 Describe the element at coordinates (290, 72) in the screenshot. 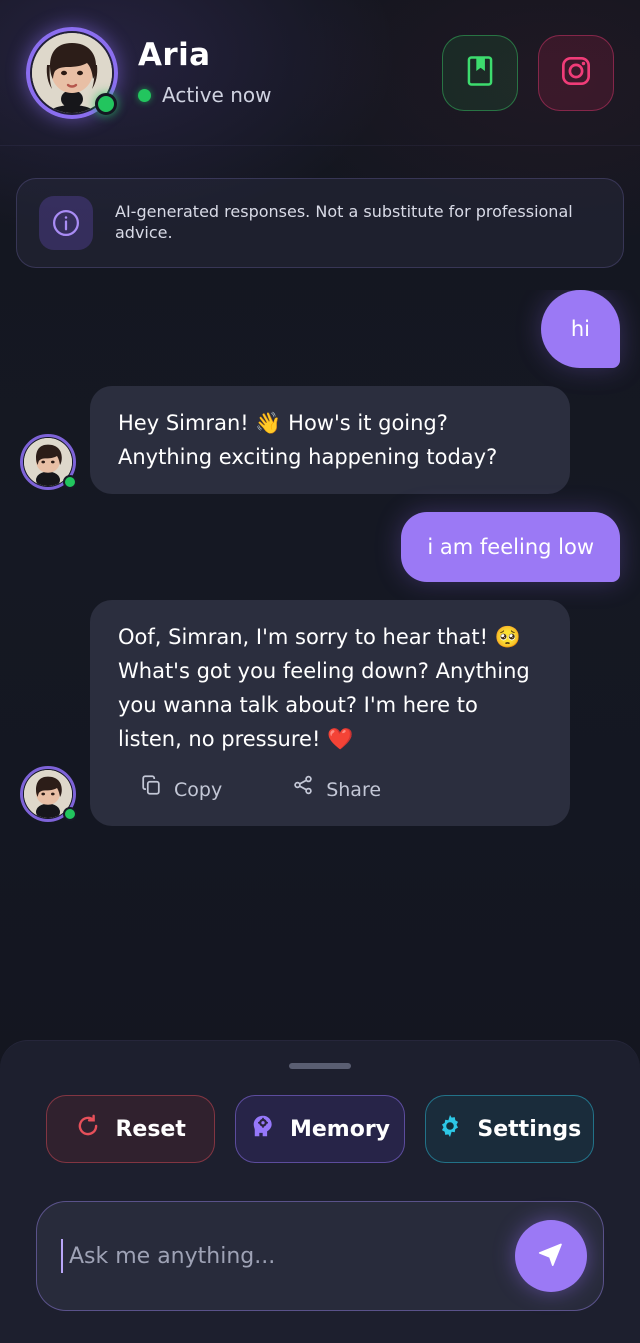

I see `header-info: Aria Active now` at that location.